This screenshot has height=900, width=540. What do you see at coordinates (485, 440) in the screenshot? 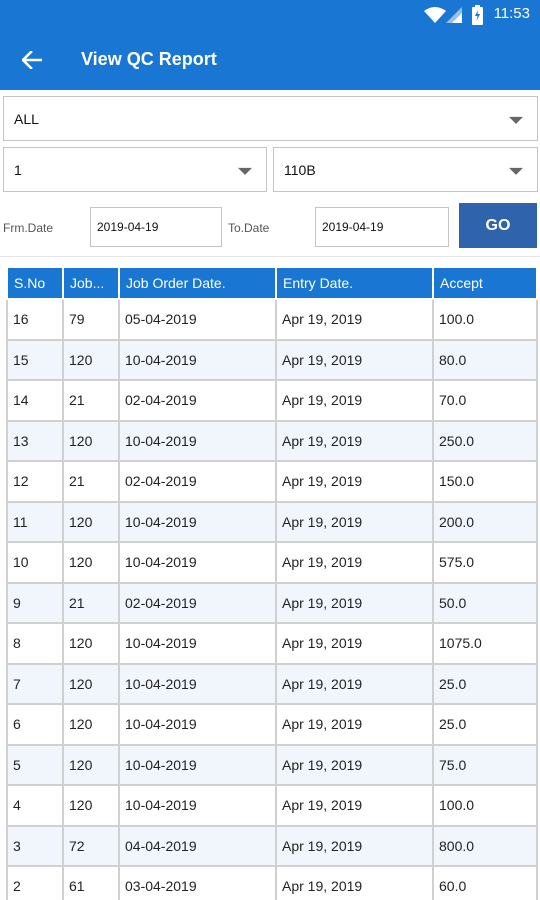
I see `cell-accept: 250.0` at bounding box center [485, 440].